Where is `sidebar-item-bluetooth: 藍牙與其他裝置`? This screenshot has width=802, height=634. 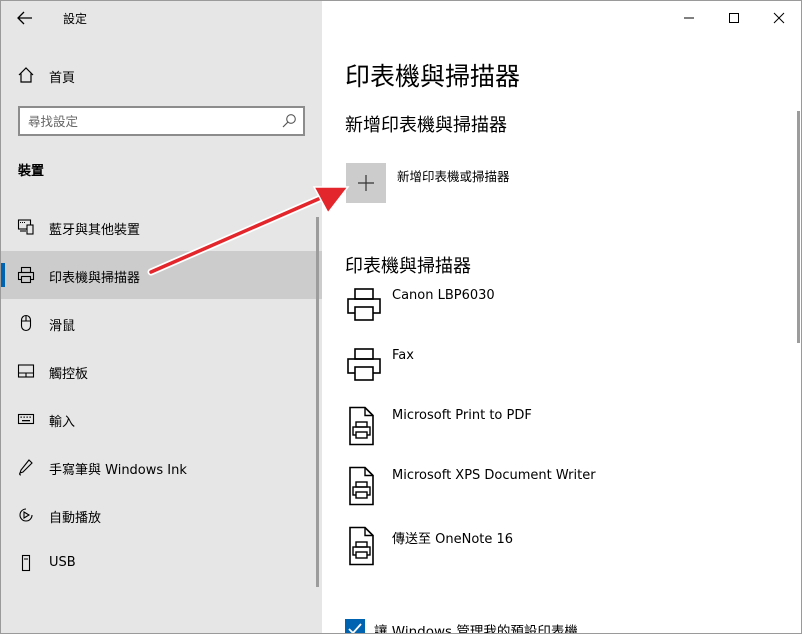 sidebar-item-bluetooth: 藍牙與其他裝置 is located at coordinates (161, 227).